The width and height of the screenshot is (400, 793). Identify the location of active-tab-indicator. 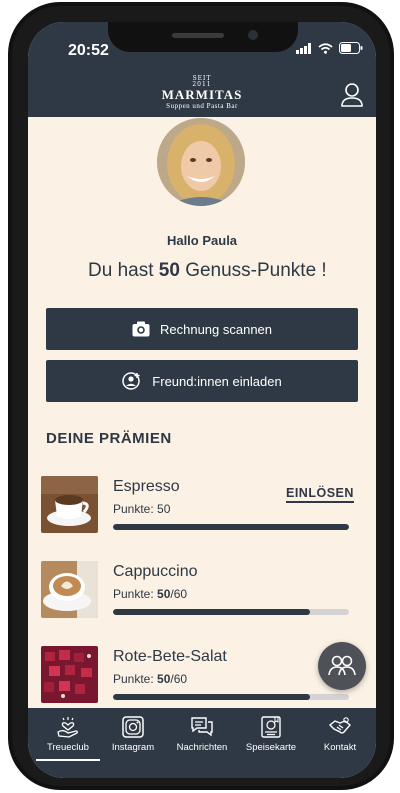
(68, 760).